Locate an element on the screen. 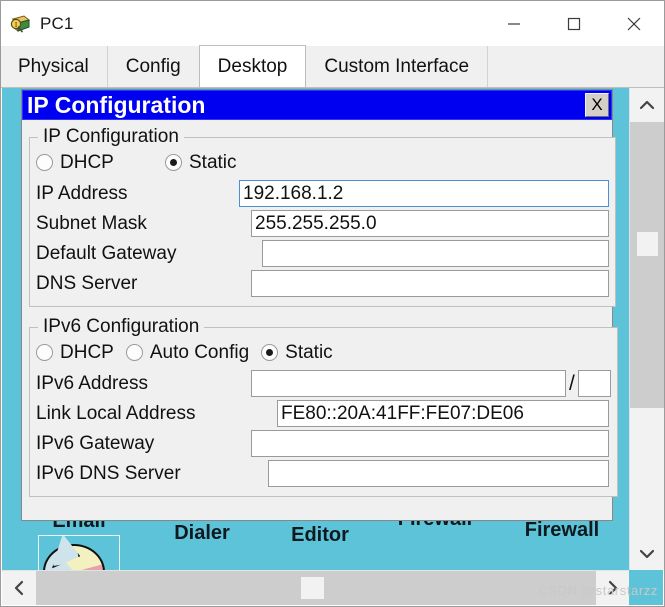  ipv4-static-radio-label: Static is located at coordinates (213, 162).